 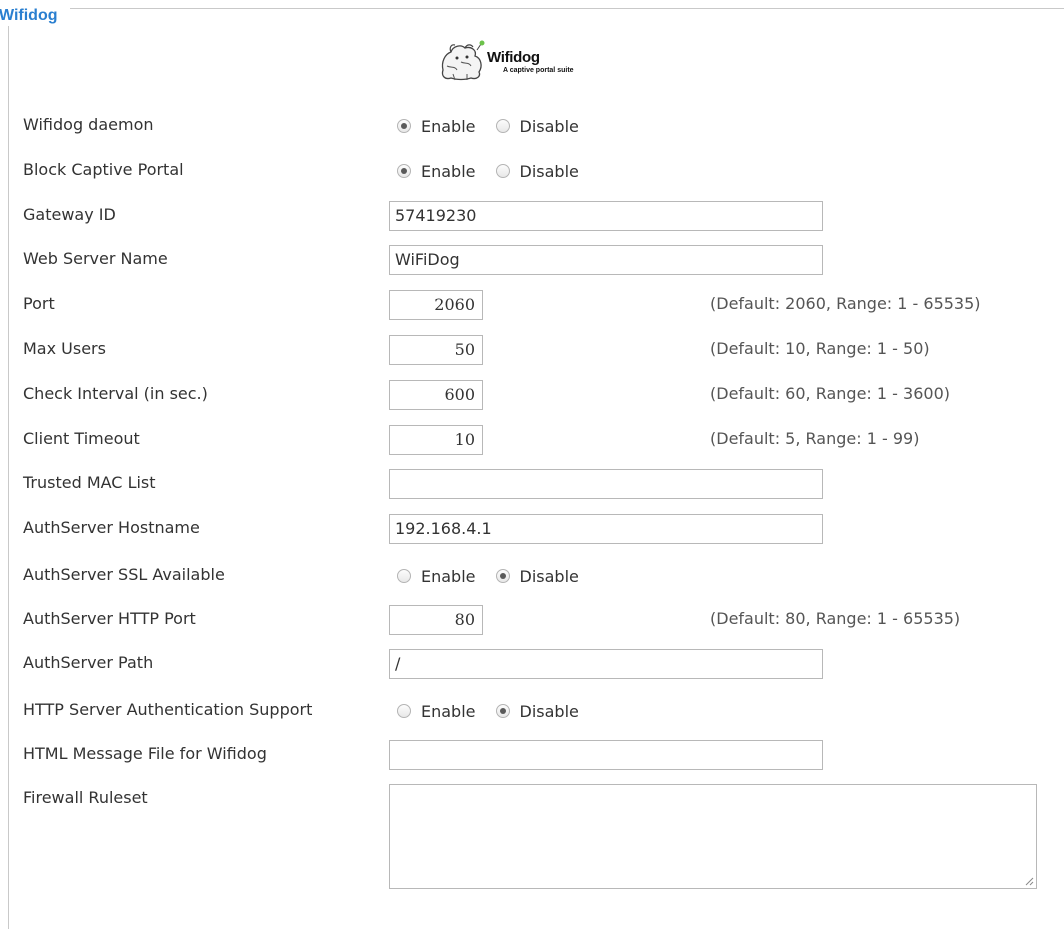 I want to click on trusted-mac-list-label: Trusted MAC List, so click(x=89, y=482).